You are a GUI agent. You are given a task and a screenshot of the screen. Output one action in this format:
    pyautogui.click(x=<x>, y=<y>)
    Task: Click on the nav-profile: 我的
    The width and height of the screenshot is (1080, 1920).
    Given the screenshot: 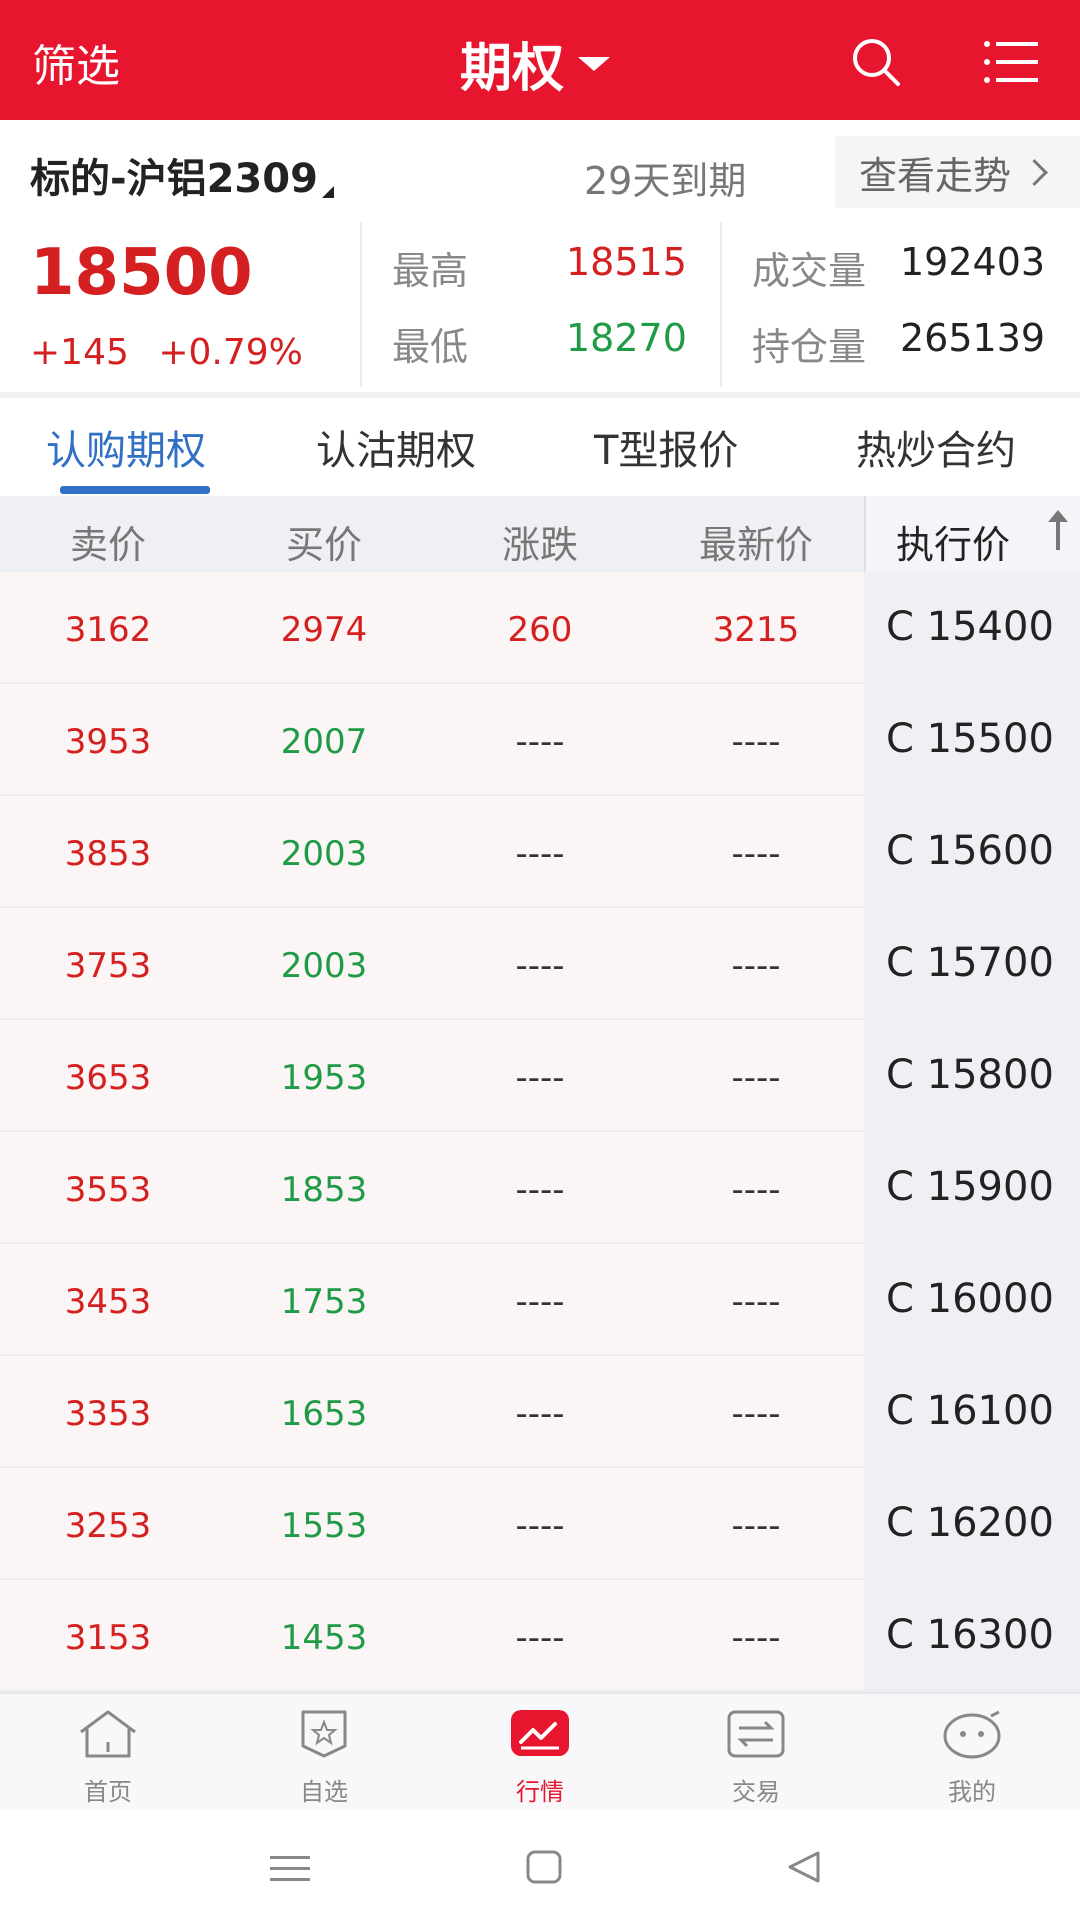 What is the action you would take?
    pyautogui.click(x=972, y=1757)
    